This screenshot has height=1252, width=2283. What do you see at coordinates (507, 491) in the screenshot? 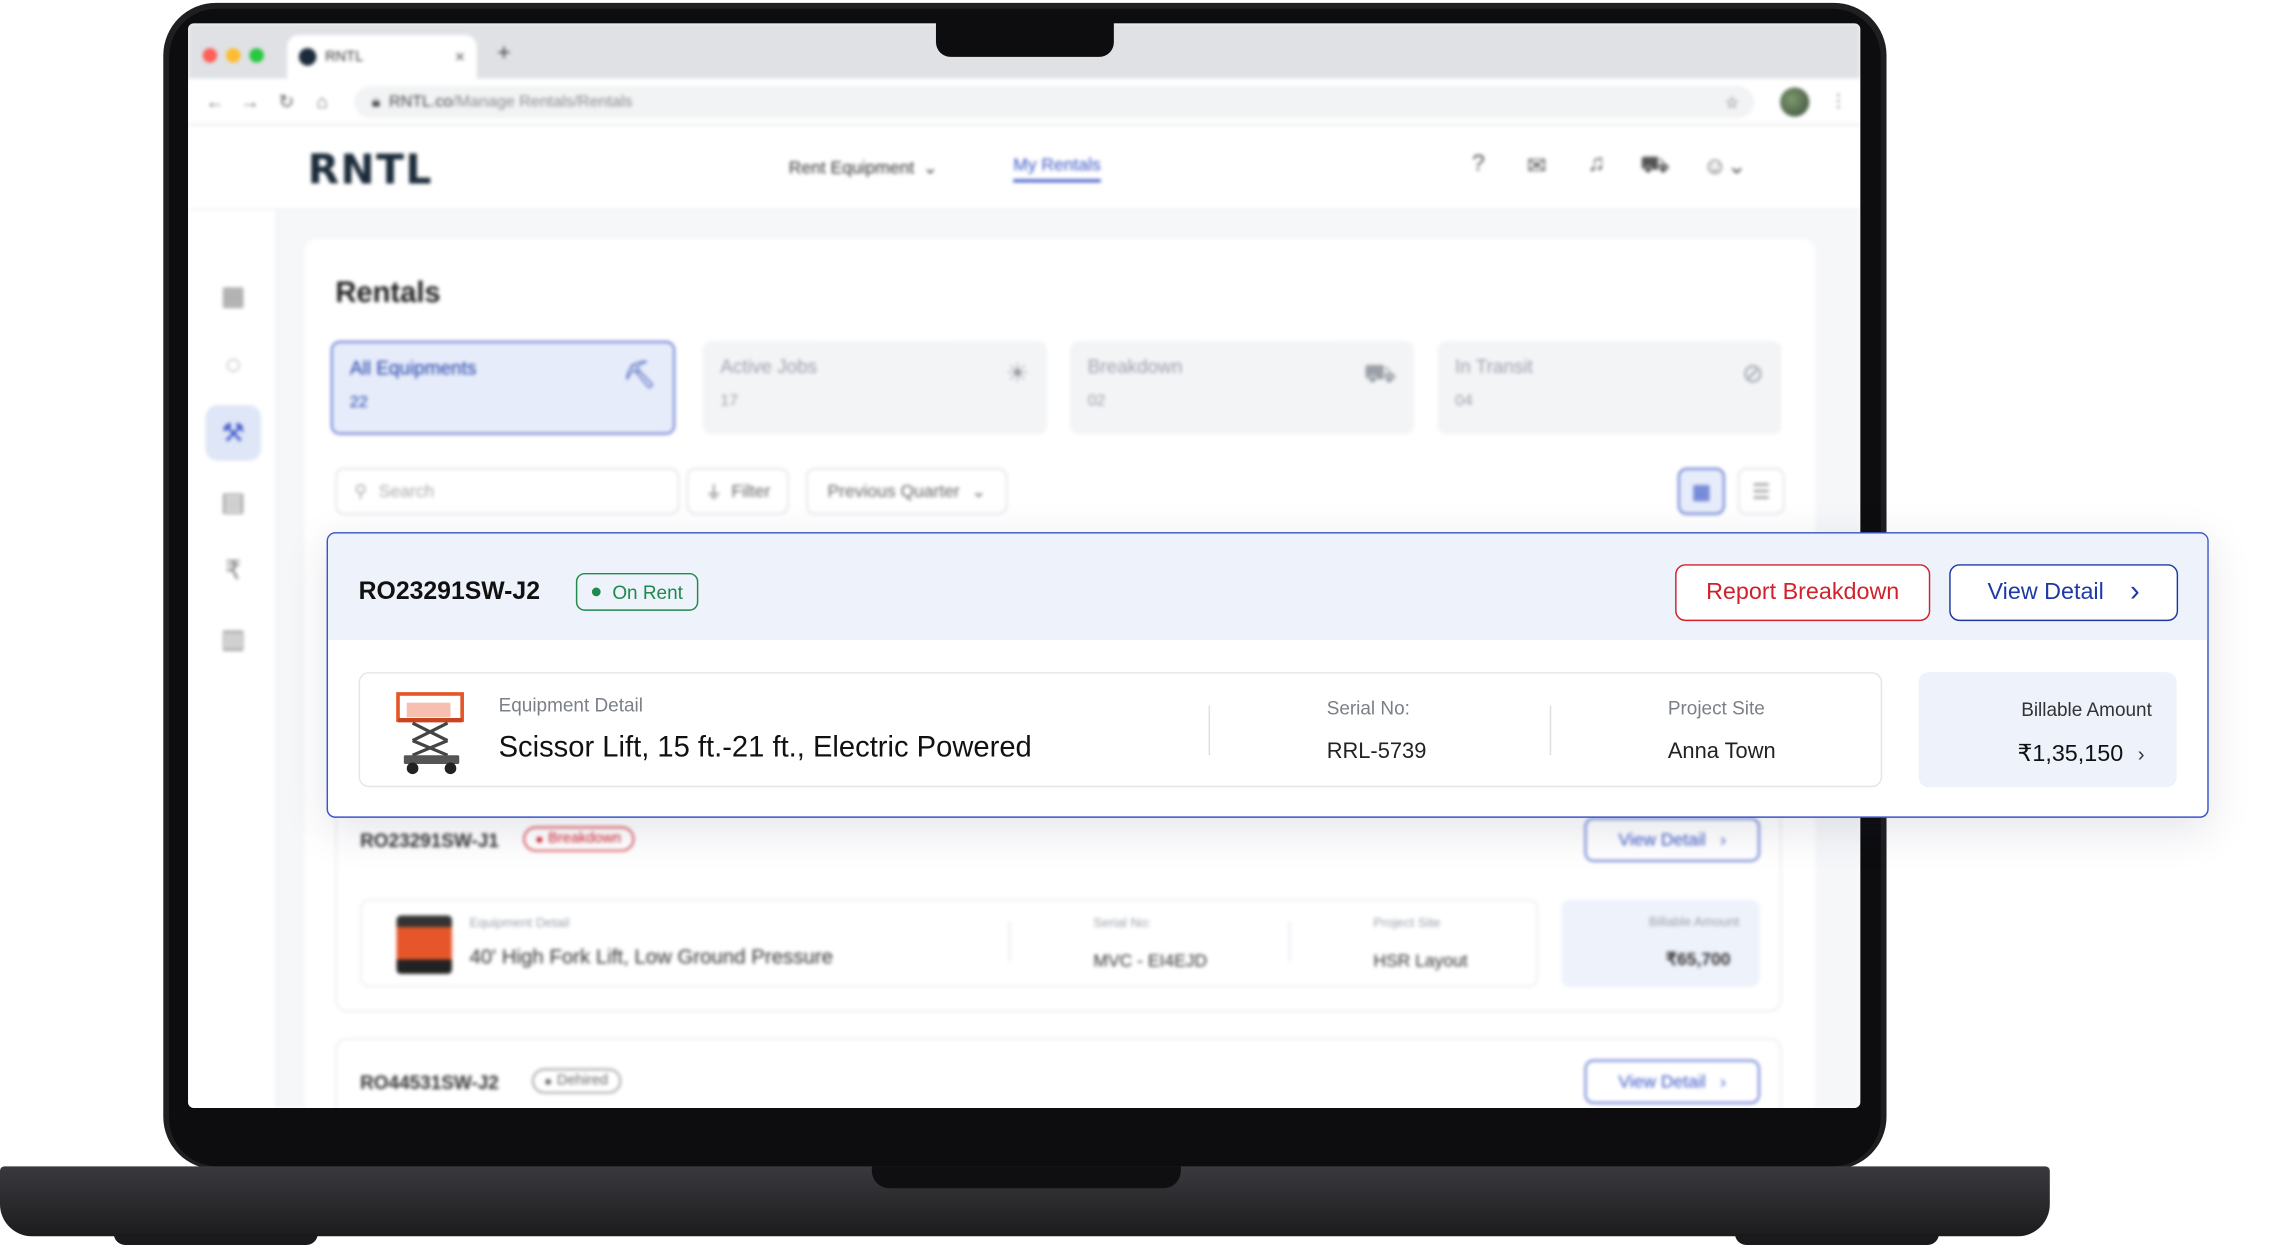
I see `search-input: ⚲ Search` at bounding box center [507, 491].